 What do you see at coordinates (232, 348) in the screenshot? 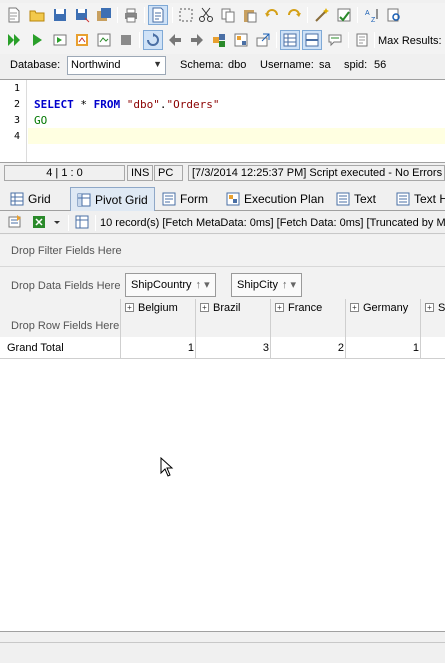
I see `grand-total-cell: 3` at bounding box center [232, 348].